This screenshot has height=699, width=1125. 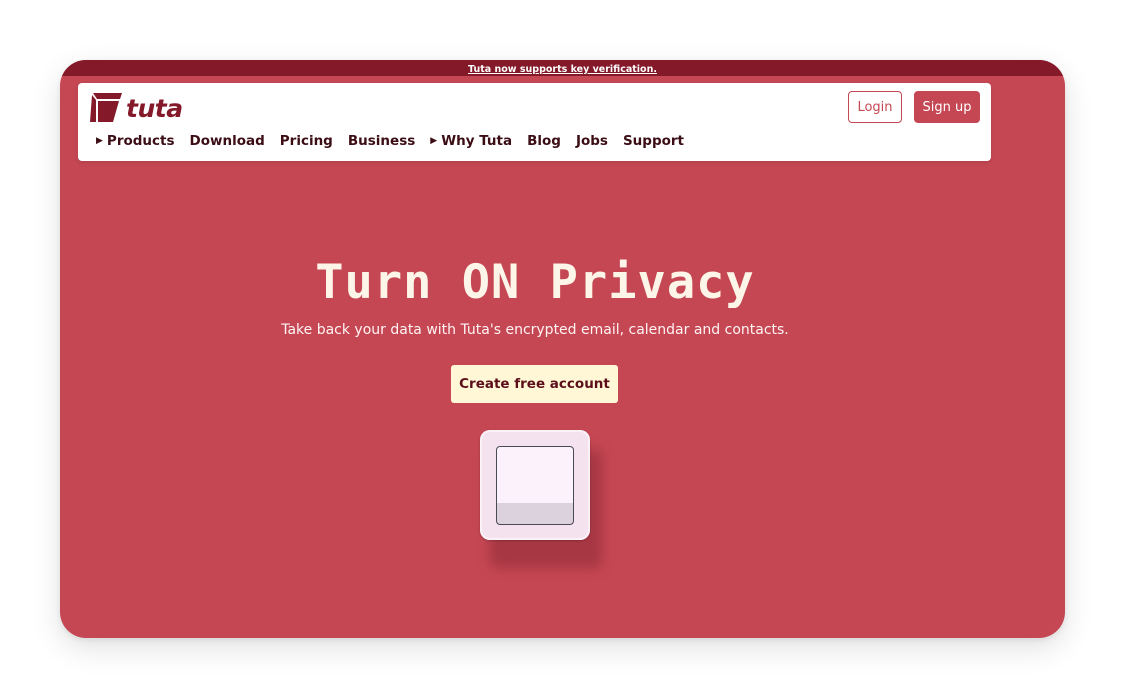 I want to click on nav-item-download: Download, so click(x=227, y=141).